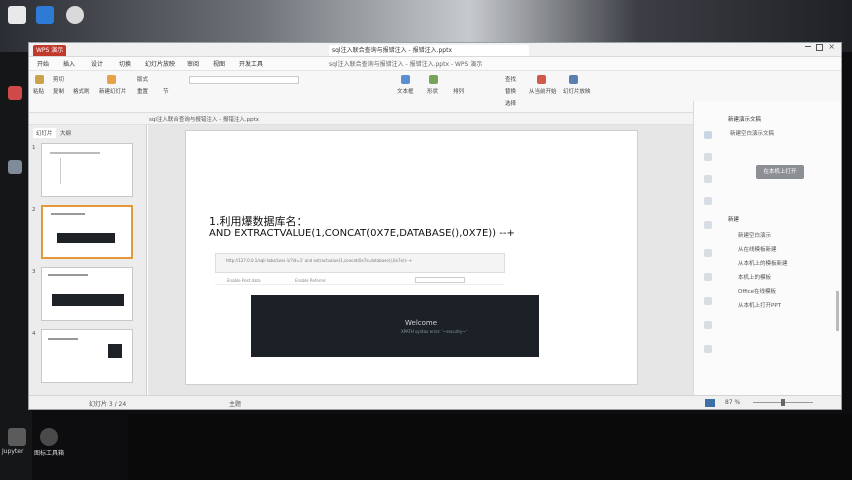  What do you see at coordinates (405, 91) in the screenshot?
I see `text-box-button: 文本框` at bounding box center [405, 91].